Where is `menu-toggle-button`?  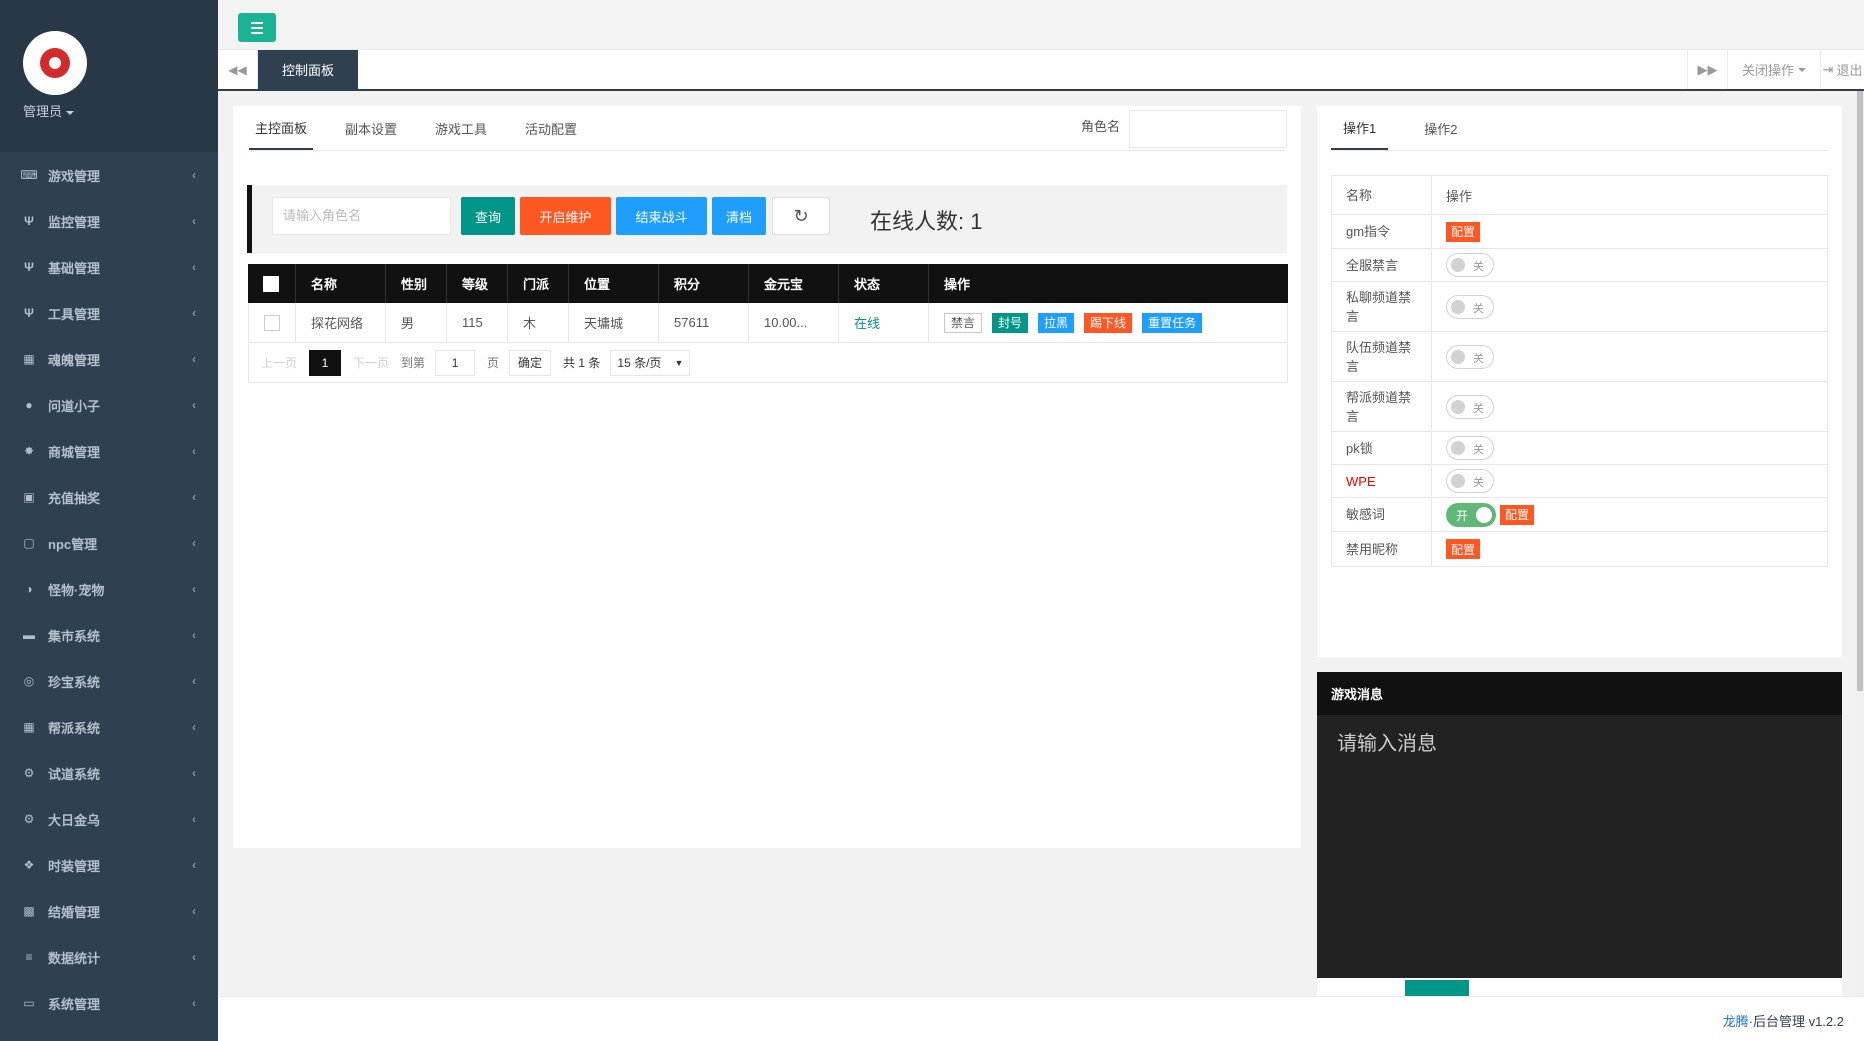
menu-toggle-button is located at coordinates (257, 27).